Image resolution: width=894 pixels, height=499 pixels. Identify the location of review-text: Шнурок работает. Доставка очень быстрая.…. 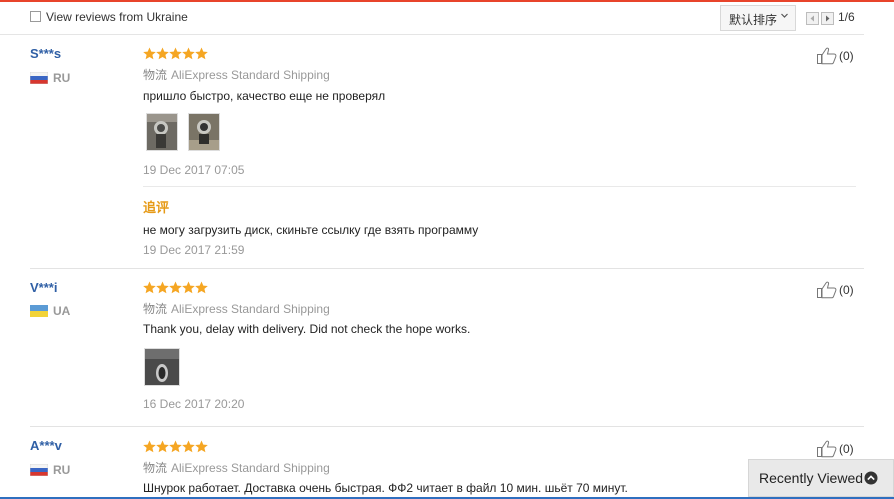
(385, 488).